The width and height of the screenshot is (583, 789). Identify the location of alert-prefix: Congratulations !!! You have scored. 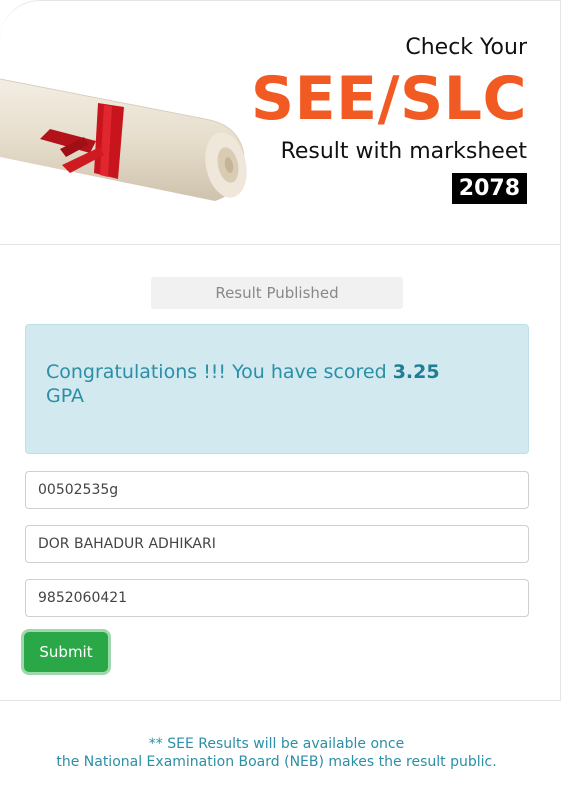
(219, 372).